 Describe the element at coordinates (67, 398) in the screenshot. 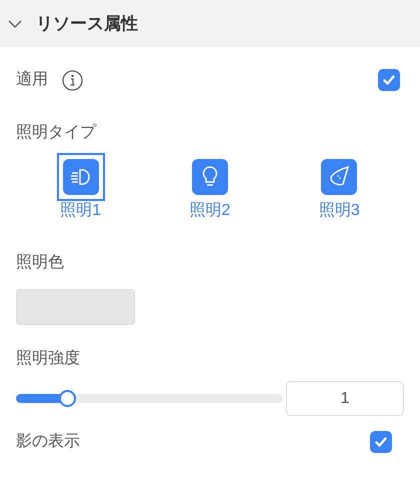

I see `slider-thumb` at that location.